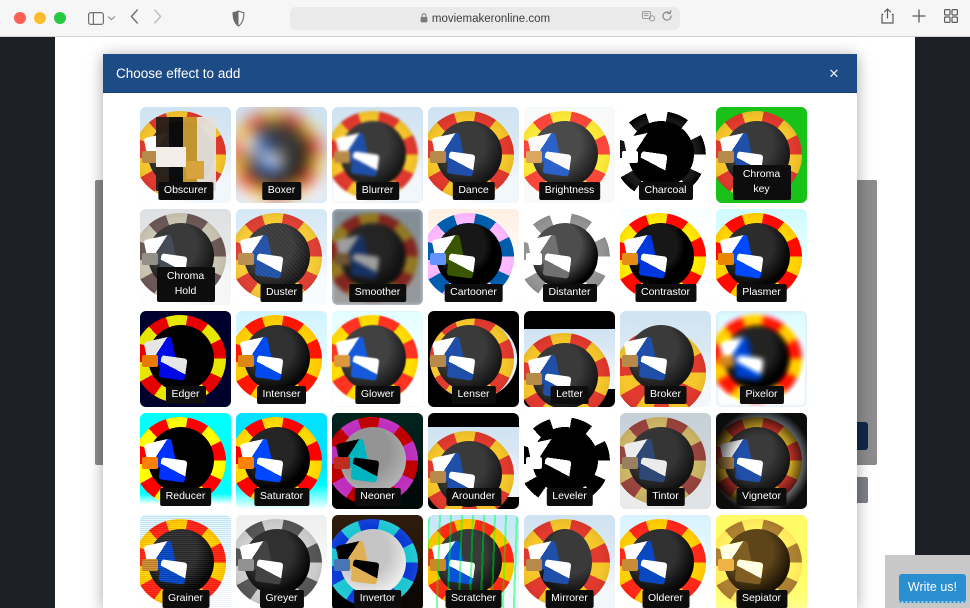 This screenshot has height=608, width=970. Describe the element at coordinates (665, 293) in the screenshot. I see `effect-label: Contrastor` at that location.